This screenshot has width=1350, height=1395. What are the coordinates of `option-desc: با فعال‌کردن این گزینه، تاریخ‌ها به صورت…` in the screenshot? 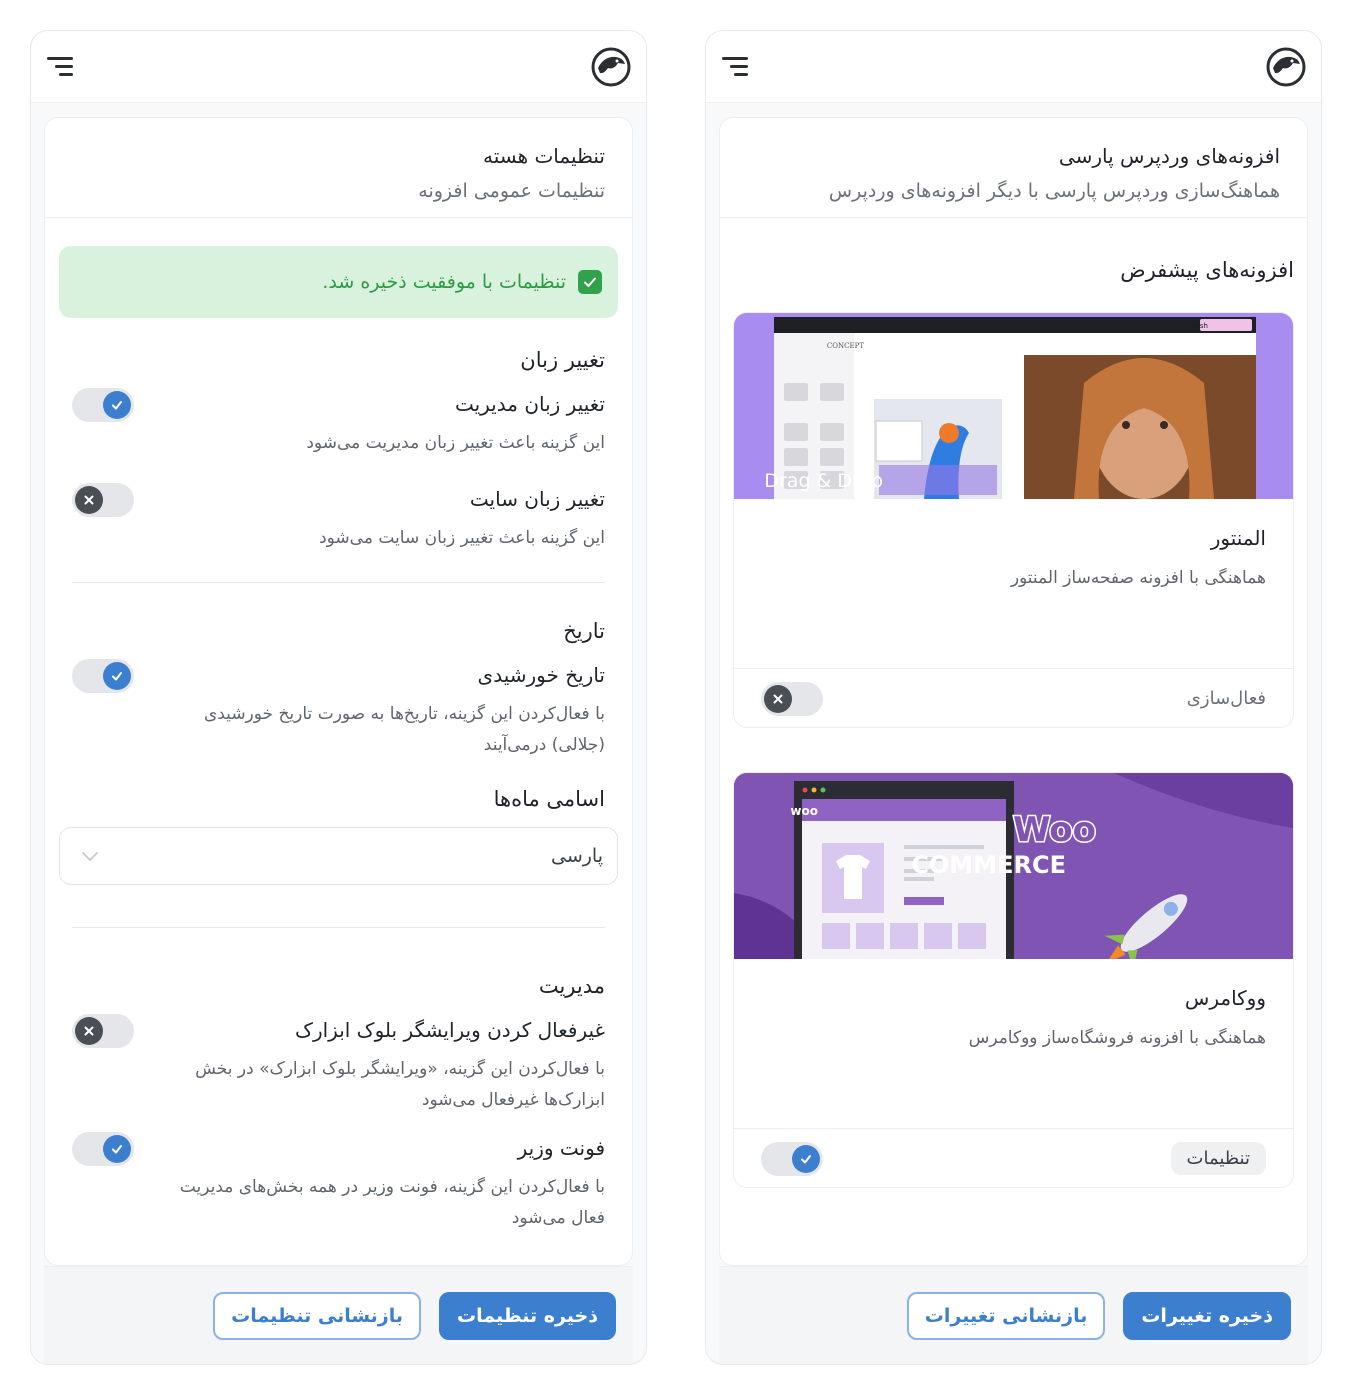 It's located at (404, 729).